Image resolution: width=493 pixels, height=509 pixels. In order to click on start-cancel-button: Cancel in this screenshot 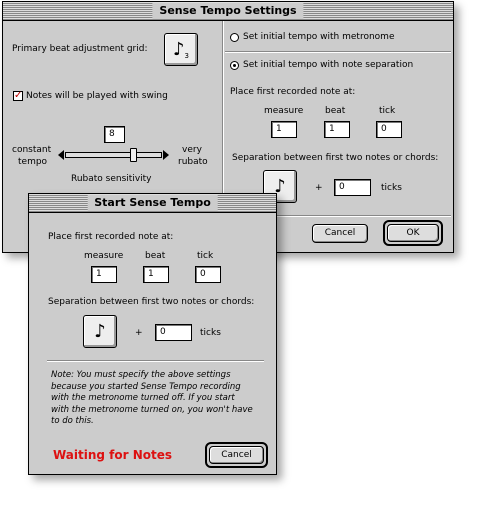, I will do `click(236, 455)`.